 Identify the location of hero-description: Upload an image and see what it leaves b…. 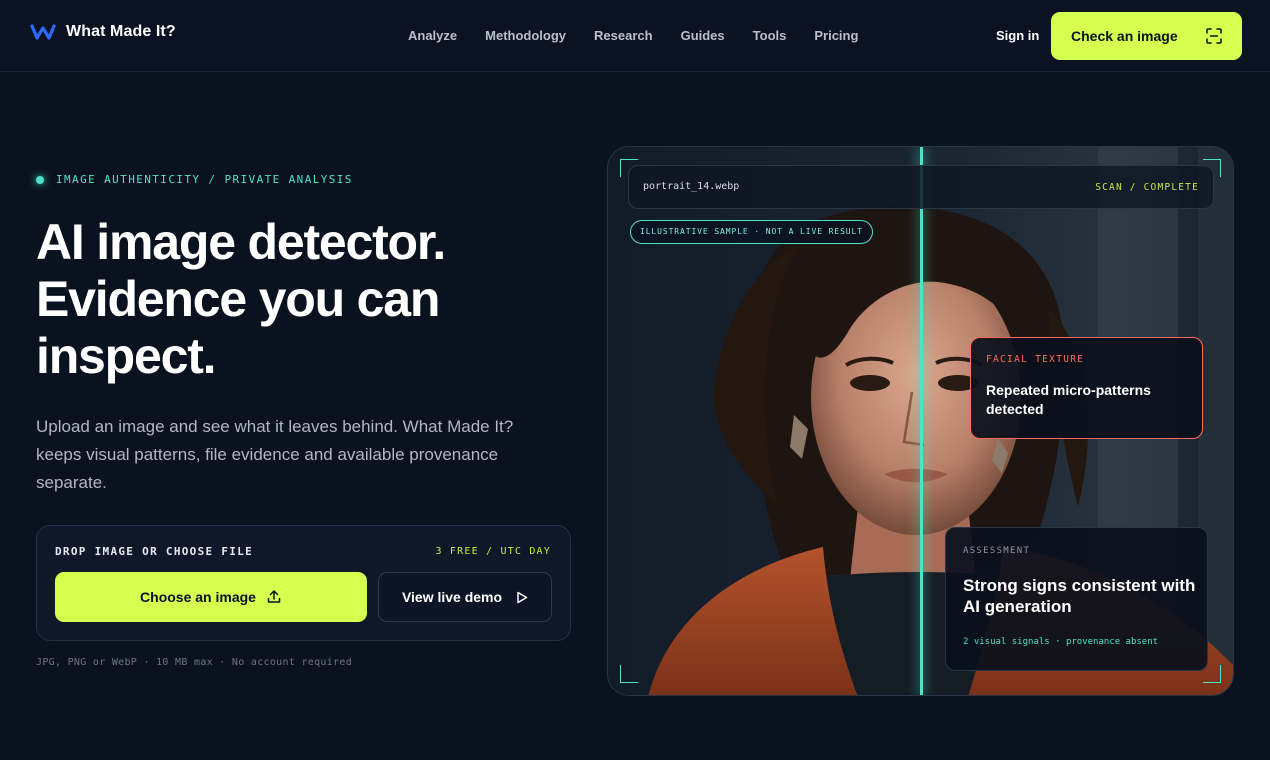
(275, 454).